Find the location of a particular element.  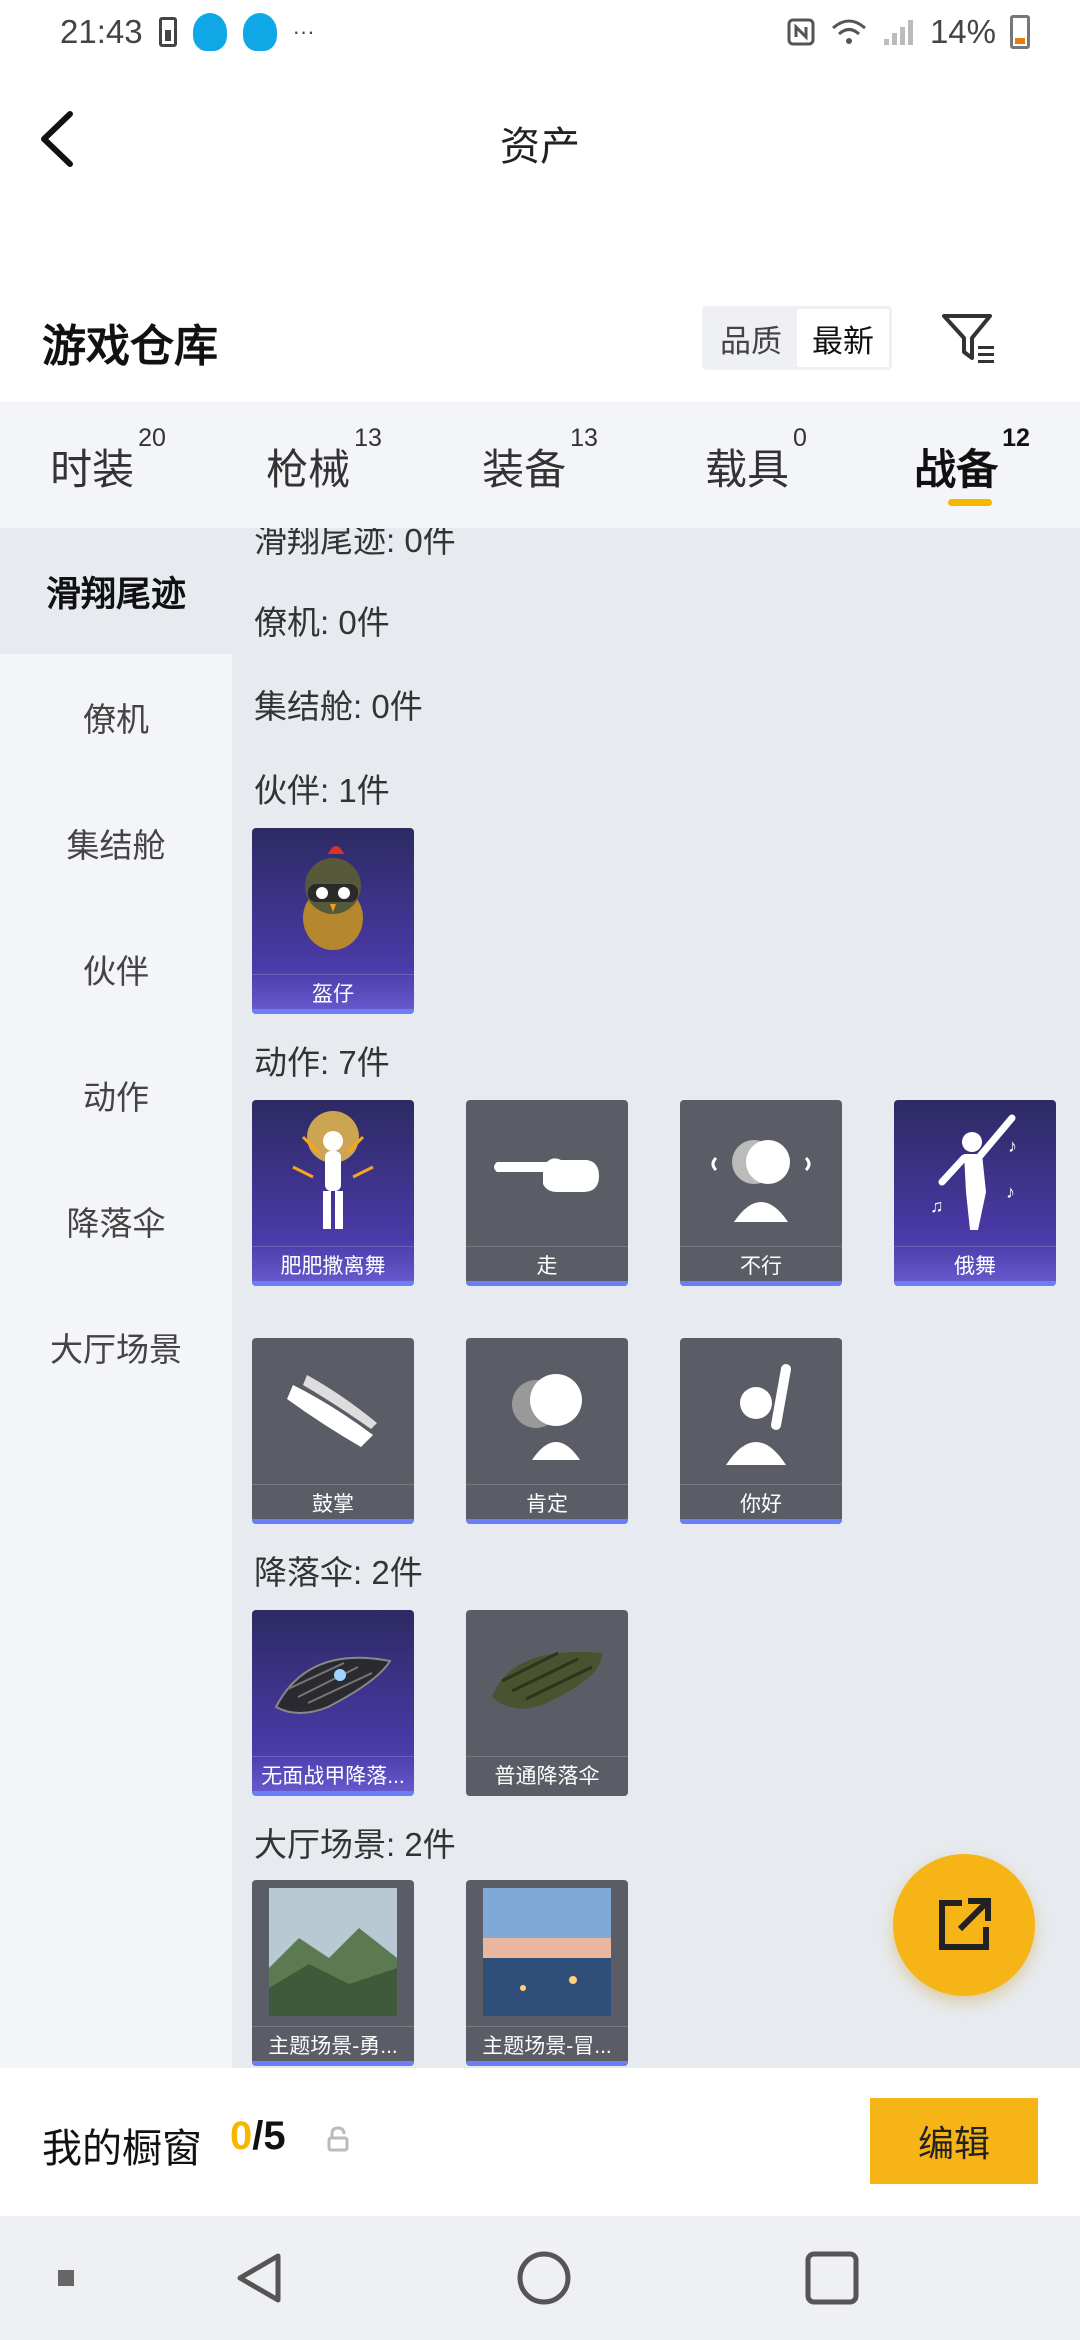

item-card: ♪ ♫ ♪ 俄舞 is located at coordinates (975, 1193).